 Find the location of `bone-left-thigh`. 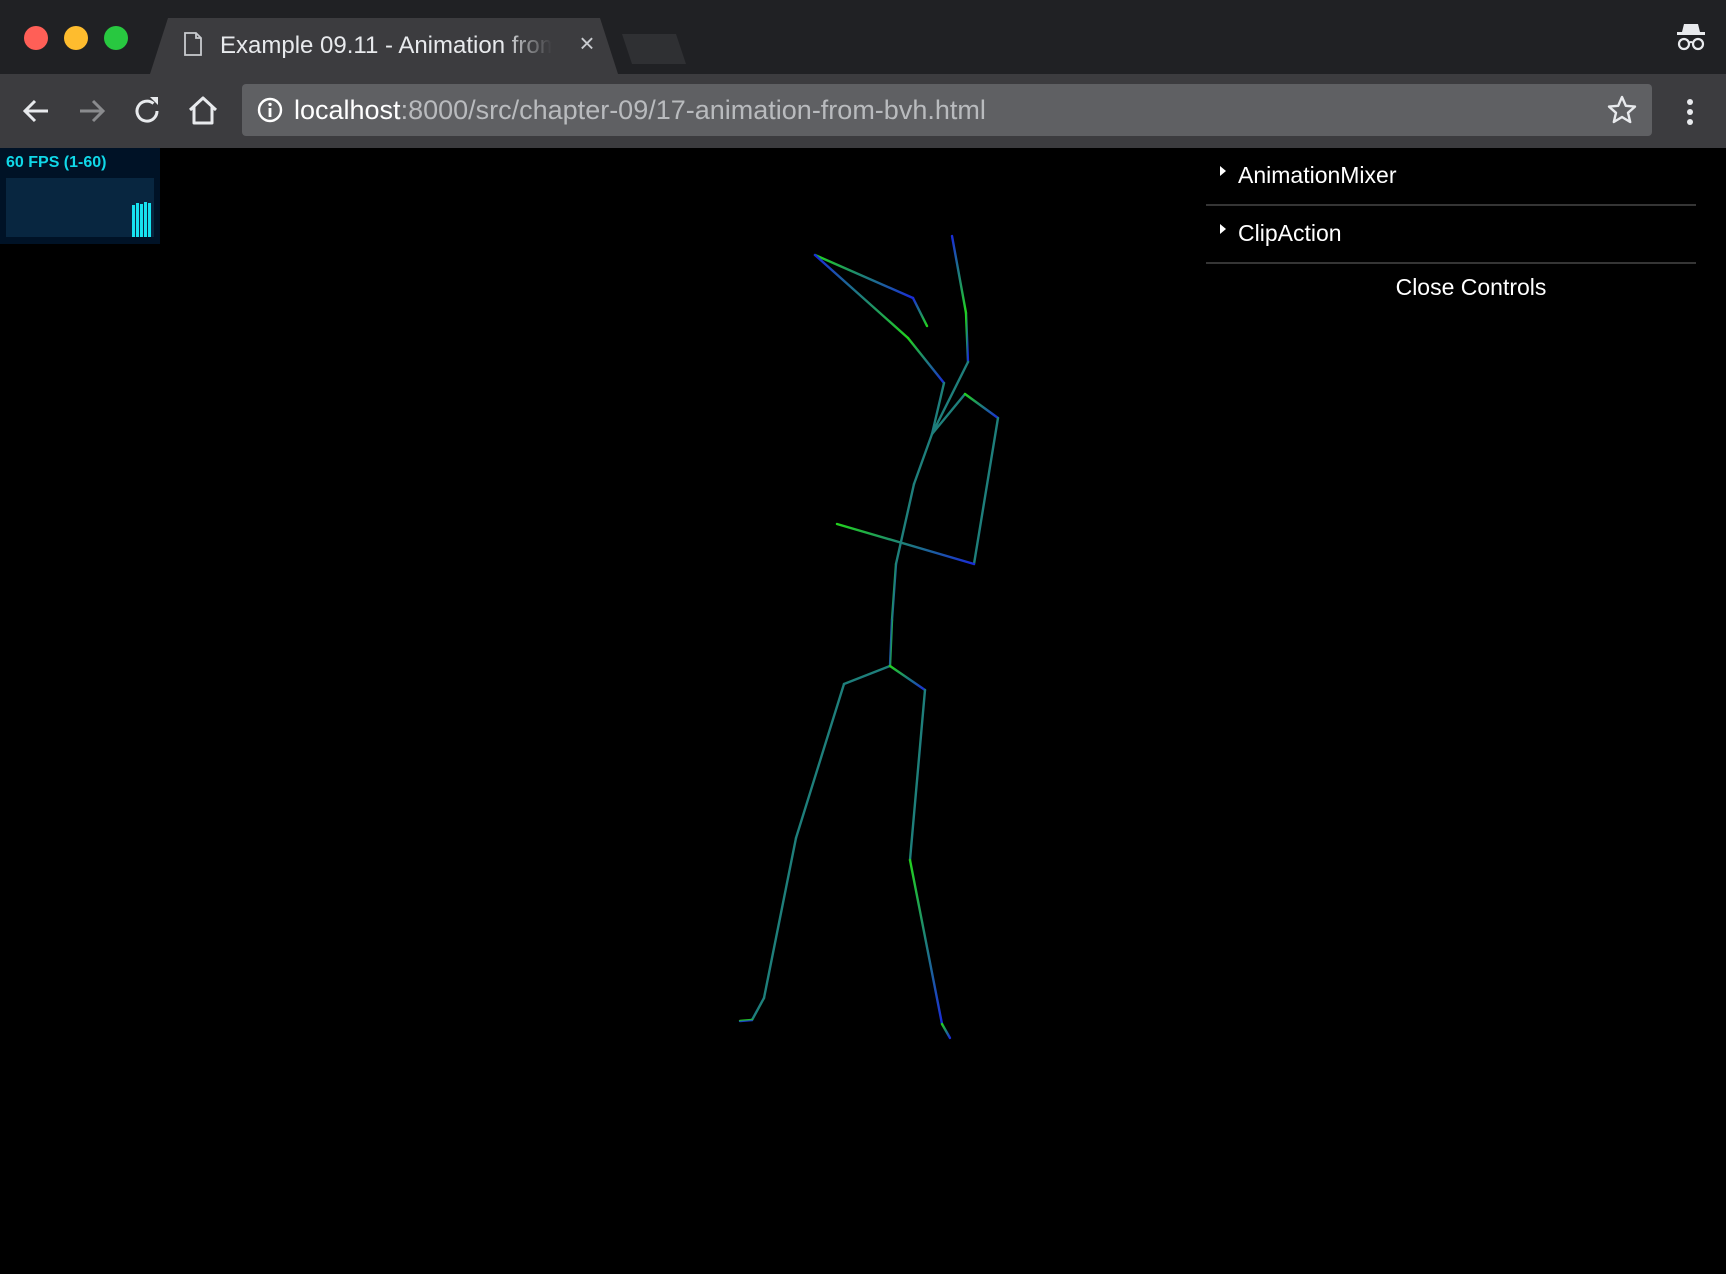

bone-left-thigh is located at coordinates (820, 761).